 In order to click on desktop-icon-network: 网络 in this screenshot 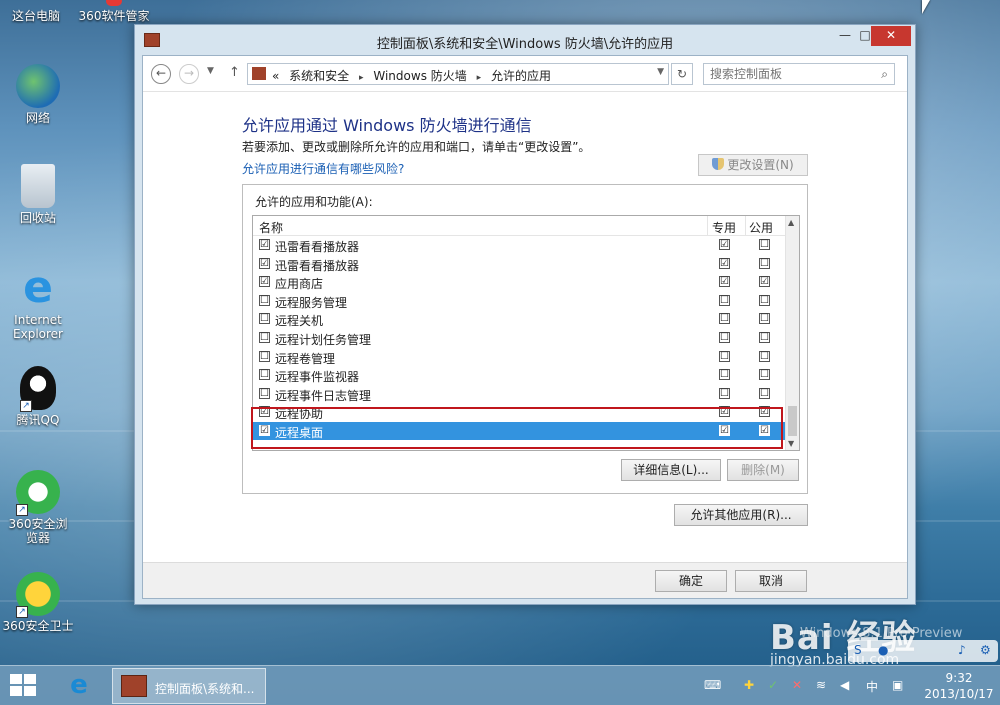, I will do `click(39, 94)`.